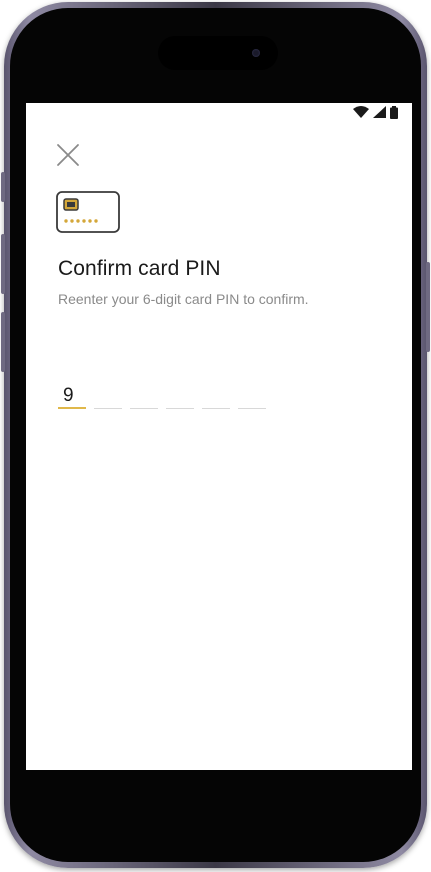 Image resolution: width=431 pixels, height=872 pixels. I want to click on action-button, so click(3, 187).